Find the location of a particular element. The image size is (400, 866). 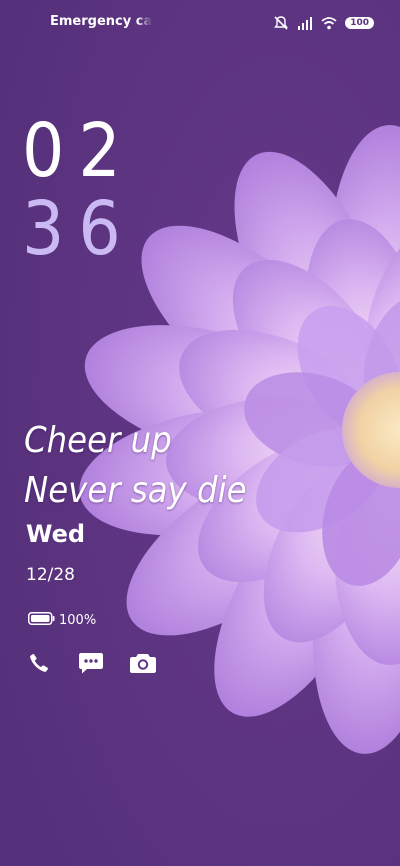

wifi-icon is located at coordinates (329, 23).